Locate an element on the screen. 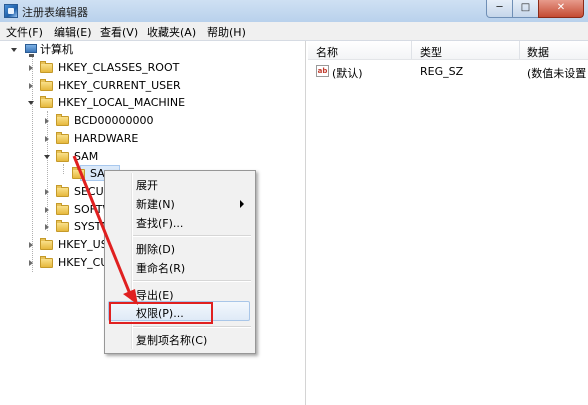 The image size is (588, 405). tree-item-sam: SAM is located at coordinates (150, 157).